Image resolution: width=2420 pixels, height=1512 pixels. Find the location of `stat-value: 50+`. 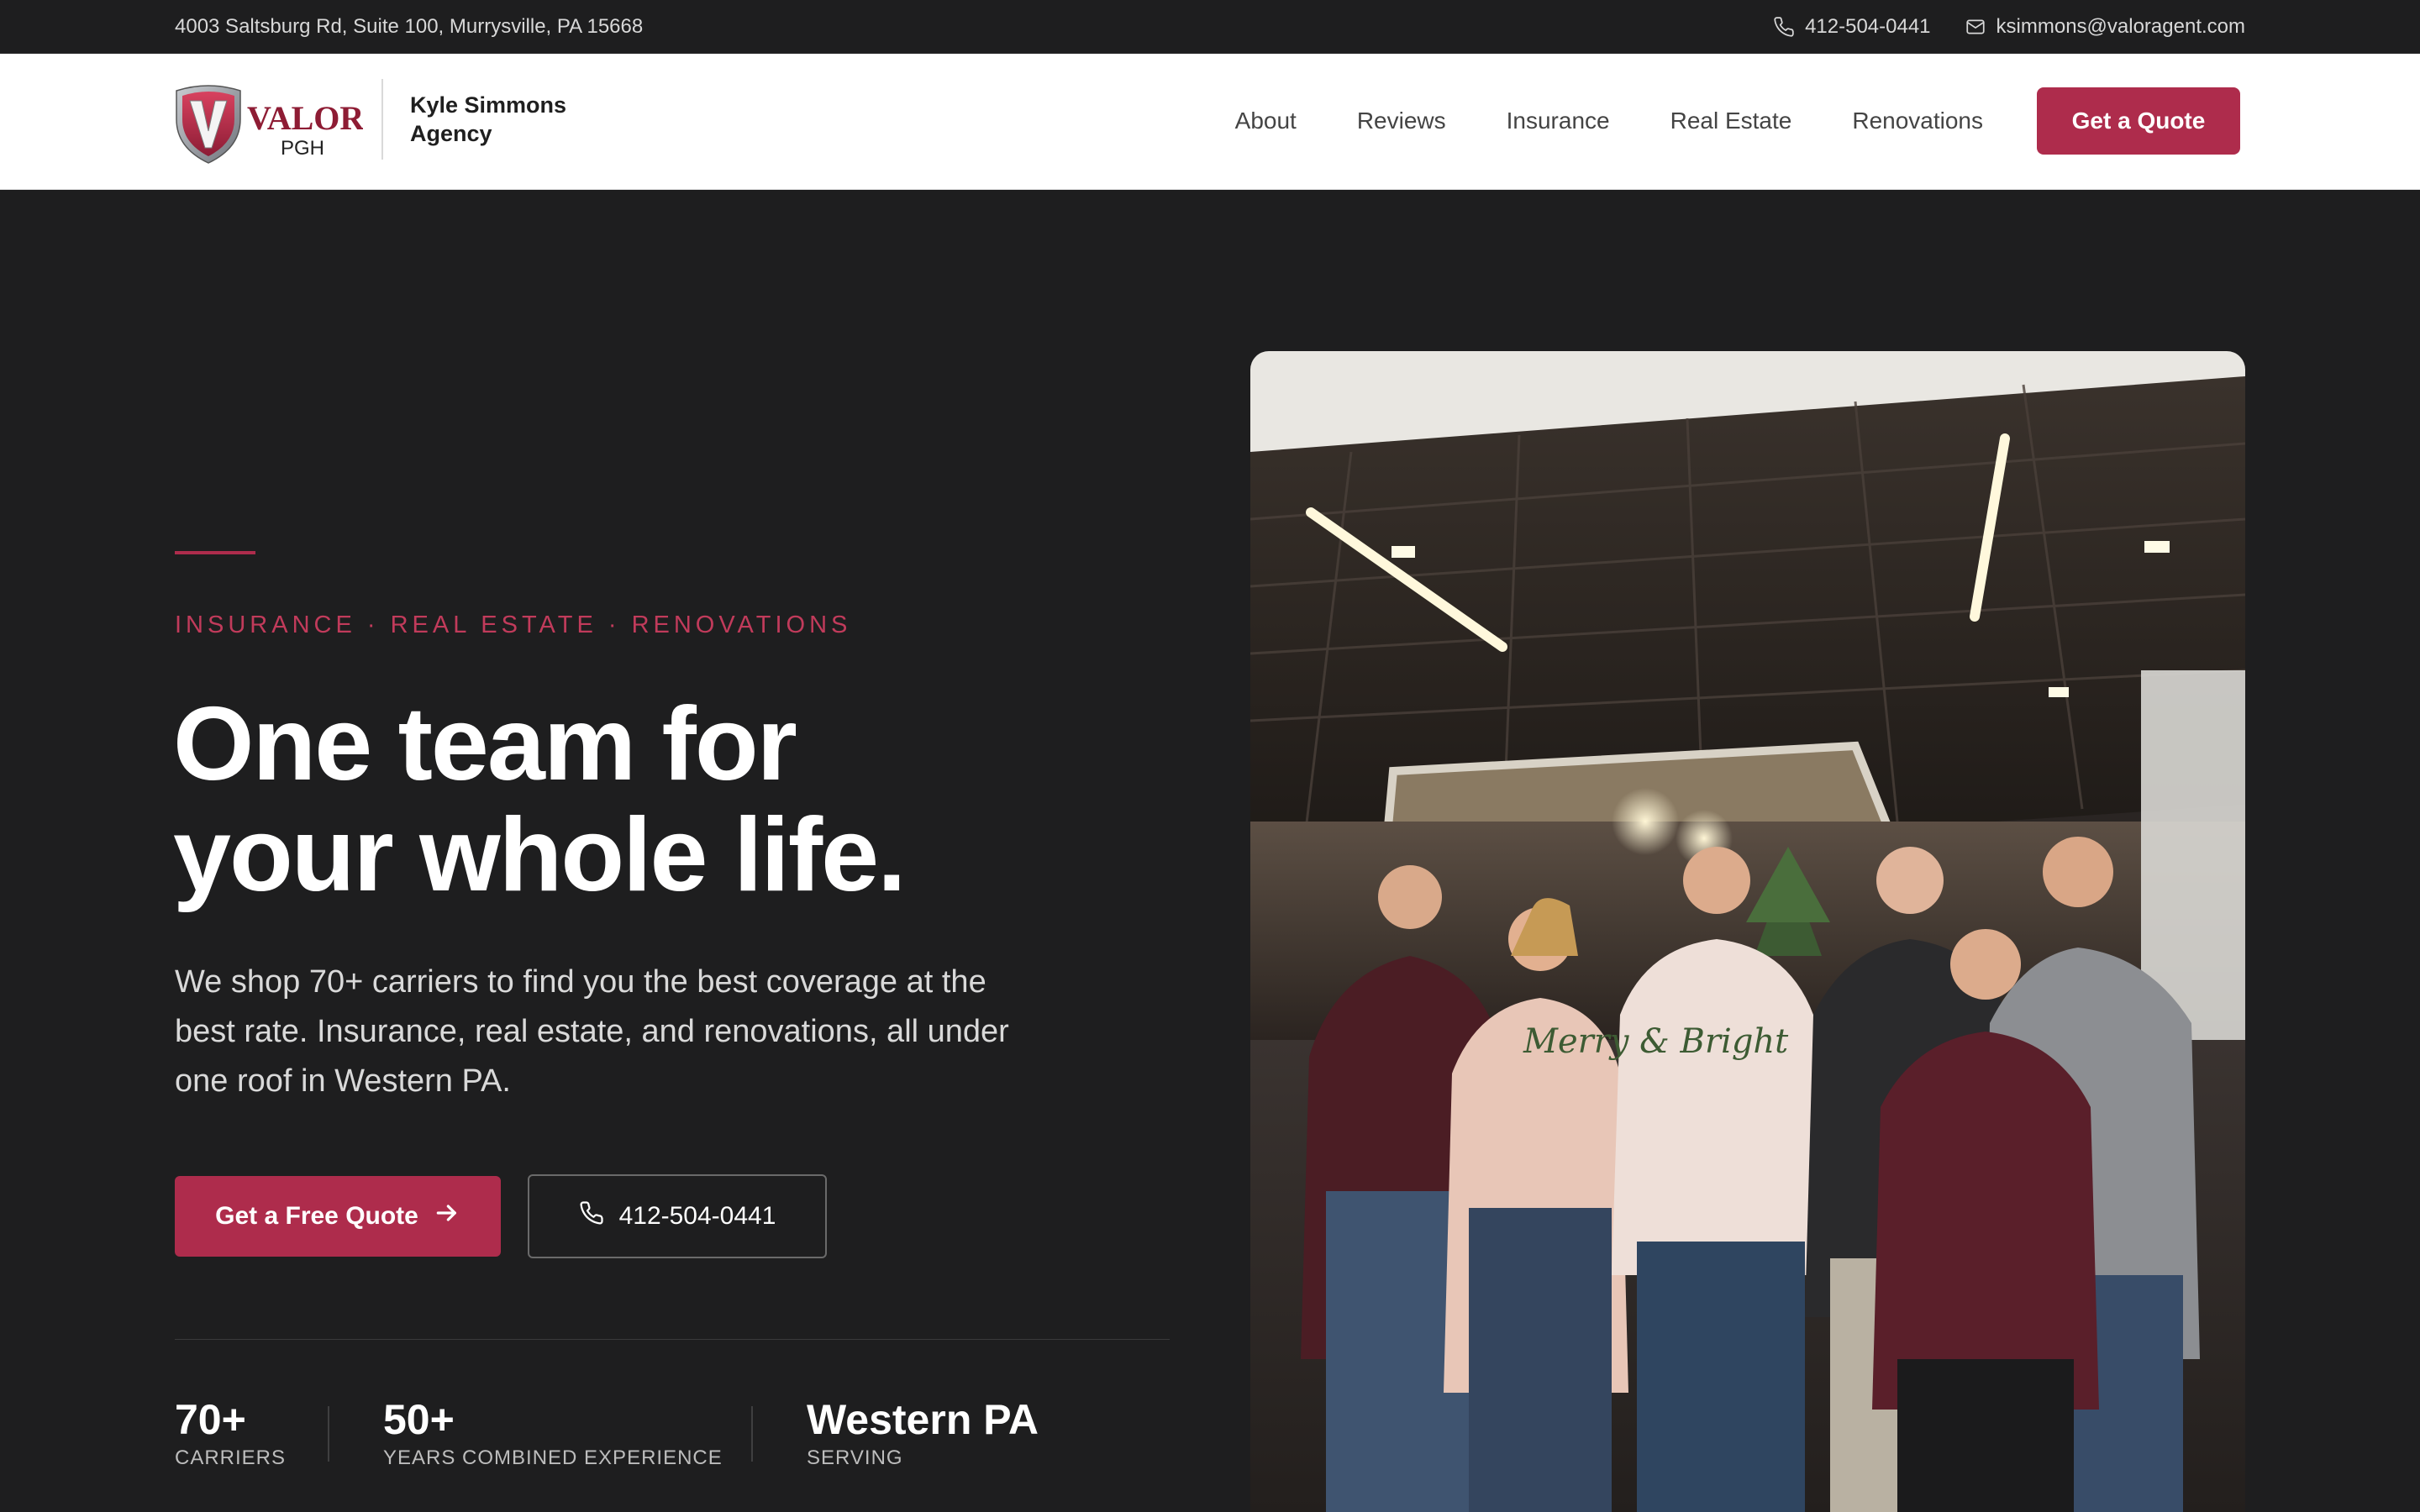

stat-value: 50+ is located at coordinates (419, 1419).